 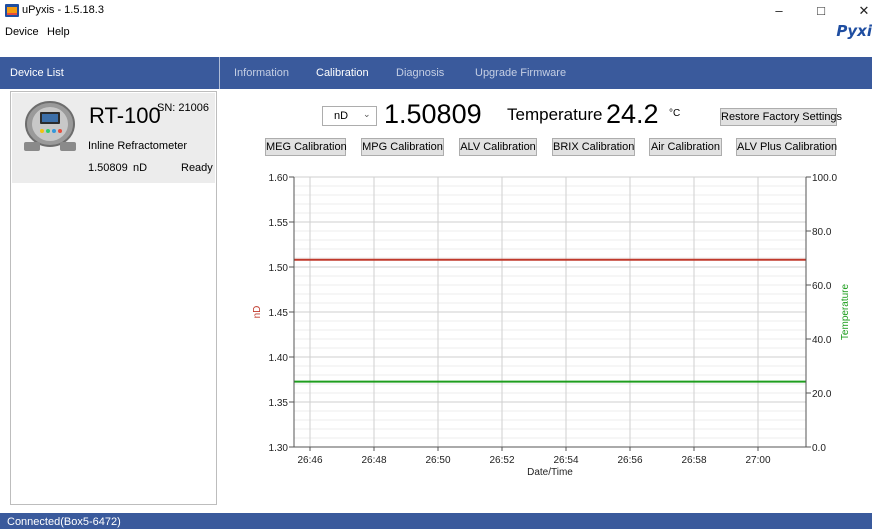 What do you see at coordinates (261, 73) in the screenshot?
I see `tab-information: Information` at bounding box center [261, 73].